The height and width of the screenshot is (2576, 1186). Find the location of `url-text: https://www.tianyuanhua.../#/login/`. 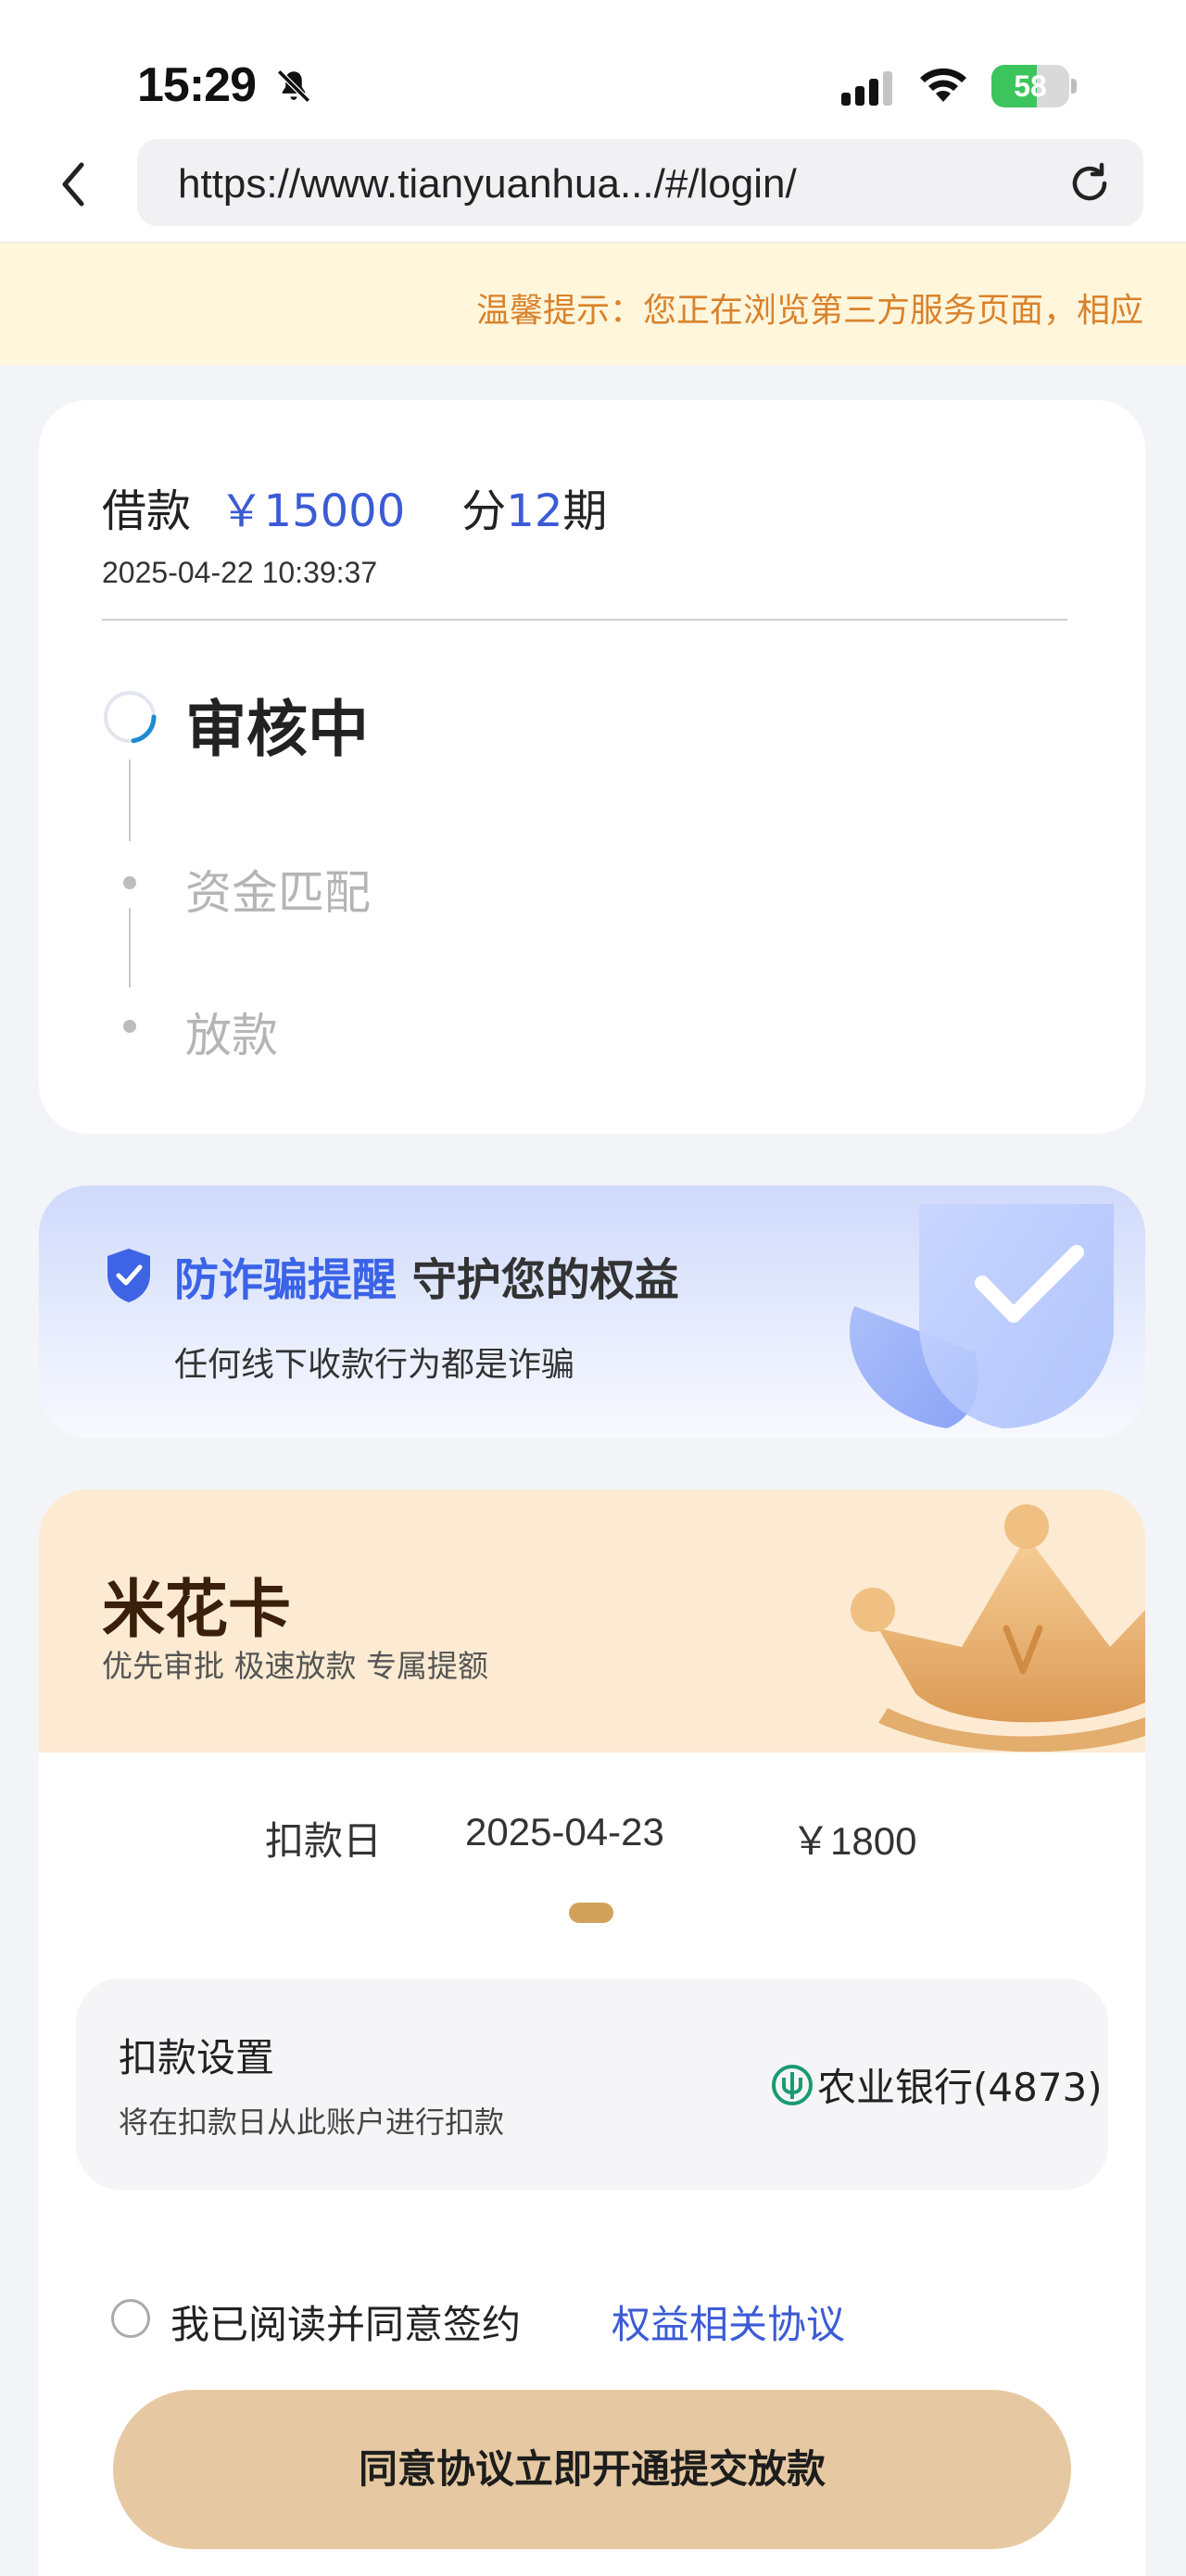

url-text: https://www.tianyuanhua.../#/login/ is located at coordinates (487, 184).